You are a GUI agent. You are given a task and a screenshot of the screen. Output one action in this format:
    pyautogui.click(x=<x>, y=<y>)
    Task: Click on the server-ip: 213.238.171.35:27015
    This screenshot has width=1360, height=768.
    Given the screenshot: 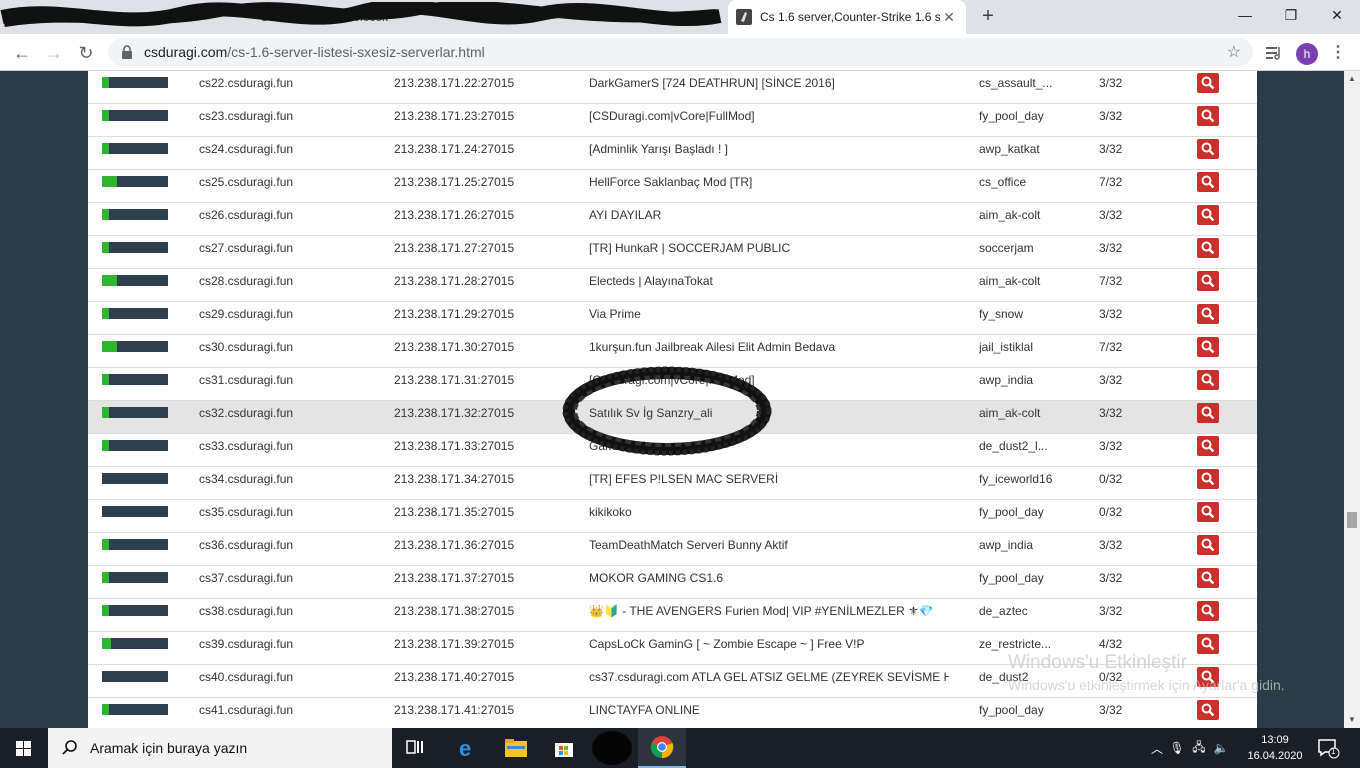 What is the action you would take?
    pyautogui.click(x=484, y=516)
    